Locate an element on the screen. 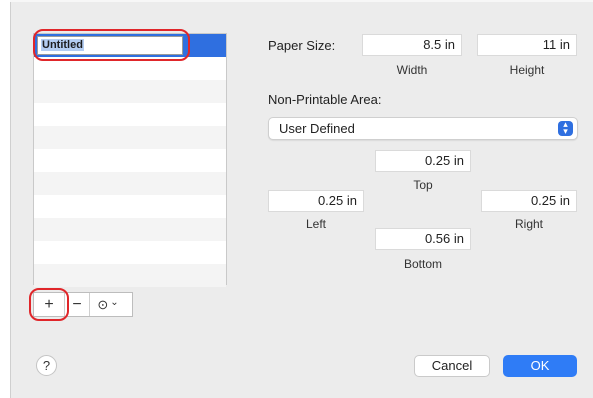  non-printable-area-label: Non-Printable Area: is located at coordinates (325, 99).